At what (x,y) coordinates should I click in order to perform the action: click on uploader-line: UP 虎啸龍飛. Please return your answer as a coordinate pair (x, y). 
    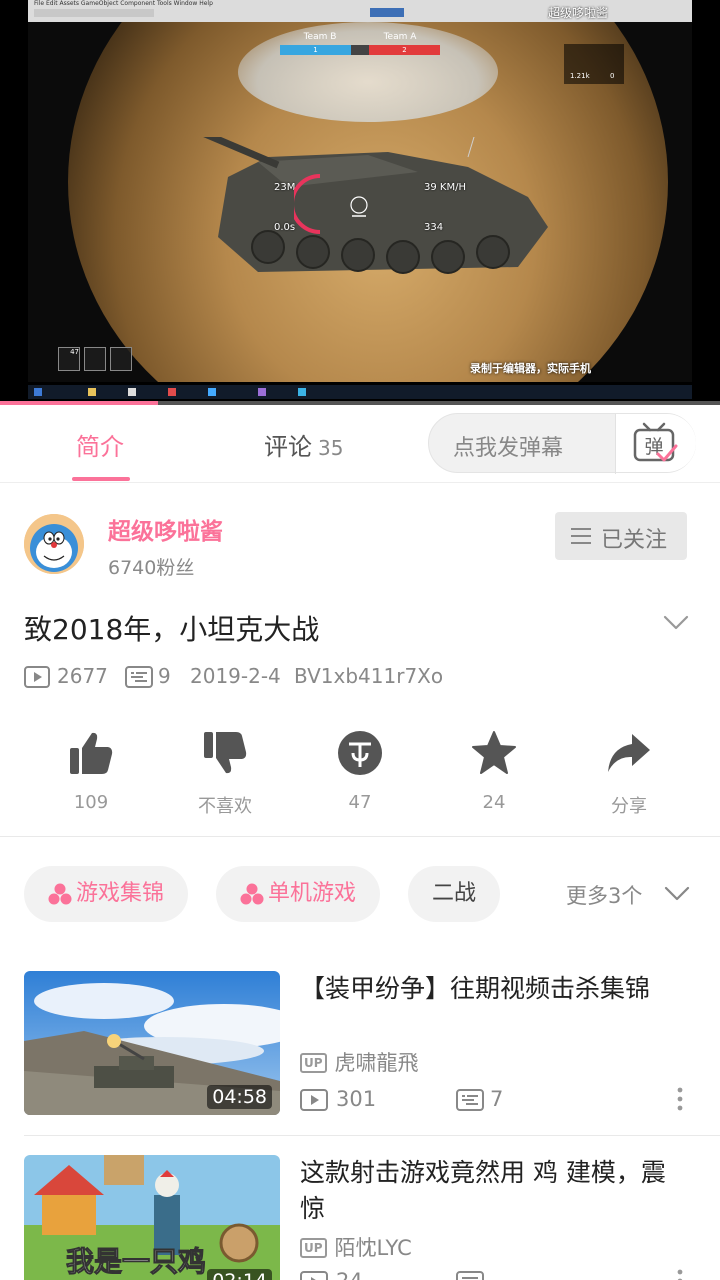
    Looking at the image, I should click on (359, 1062).